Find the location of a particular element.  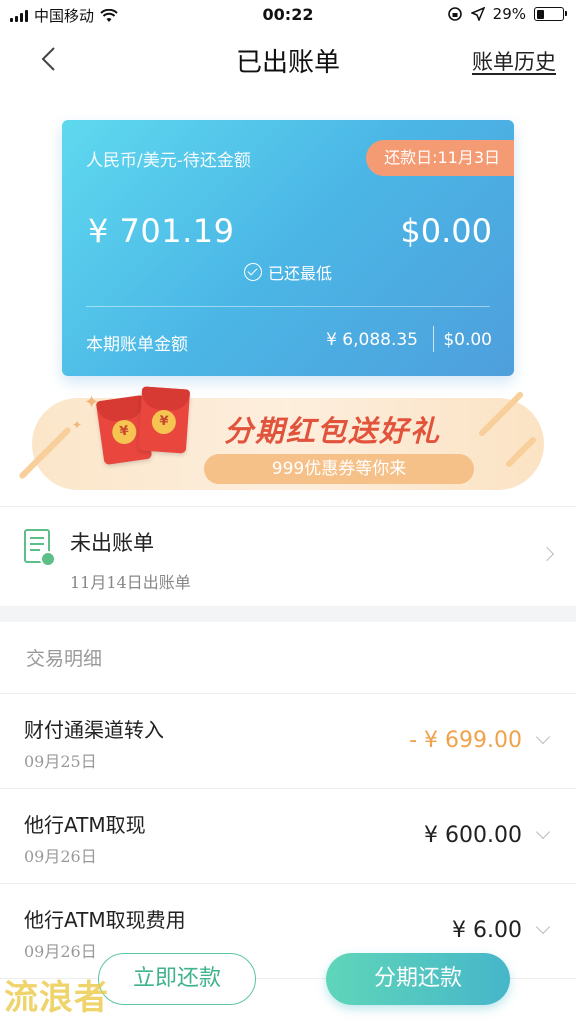

paid-status: 已还最低 is located at coordinates (288, 272).